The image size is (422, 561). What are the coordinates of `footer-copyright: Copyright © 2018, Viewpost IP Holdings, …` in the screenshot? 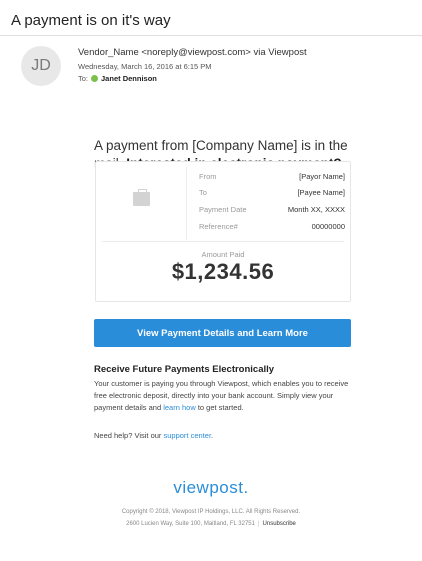 It's located at (211, 512).